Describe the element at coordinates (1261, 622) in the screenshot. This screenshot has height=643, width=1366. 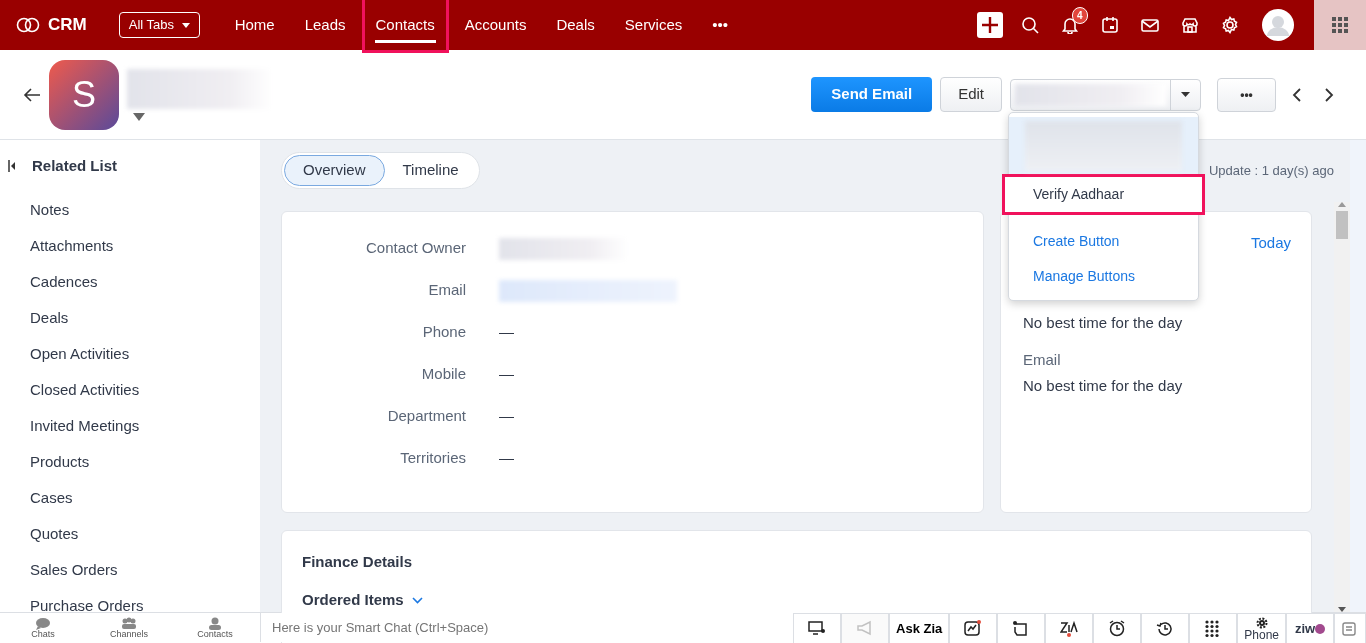
I see `gear-icon` at that location.